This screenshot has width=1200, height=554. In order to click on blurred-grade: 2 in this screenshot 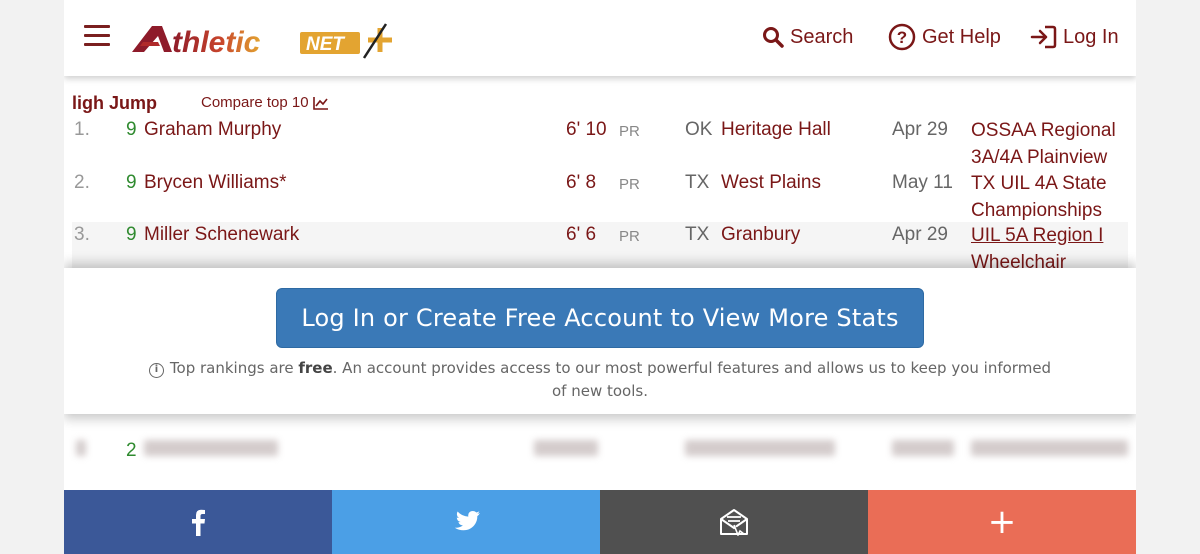, I will do `click(131, 450)`.